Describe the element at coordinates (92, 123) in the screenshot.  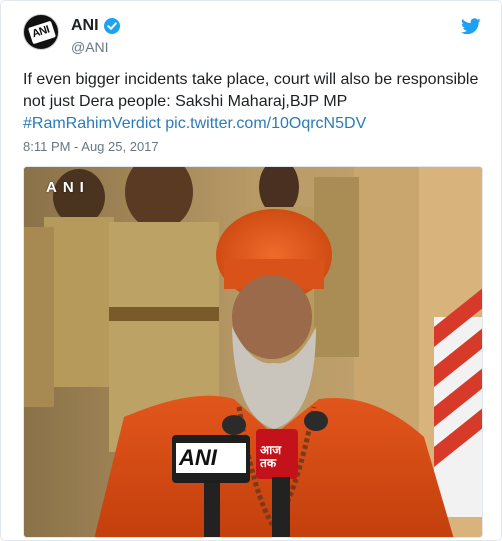
I see `hashtag-link: #RamRahimVerdict` at that location.